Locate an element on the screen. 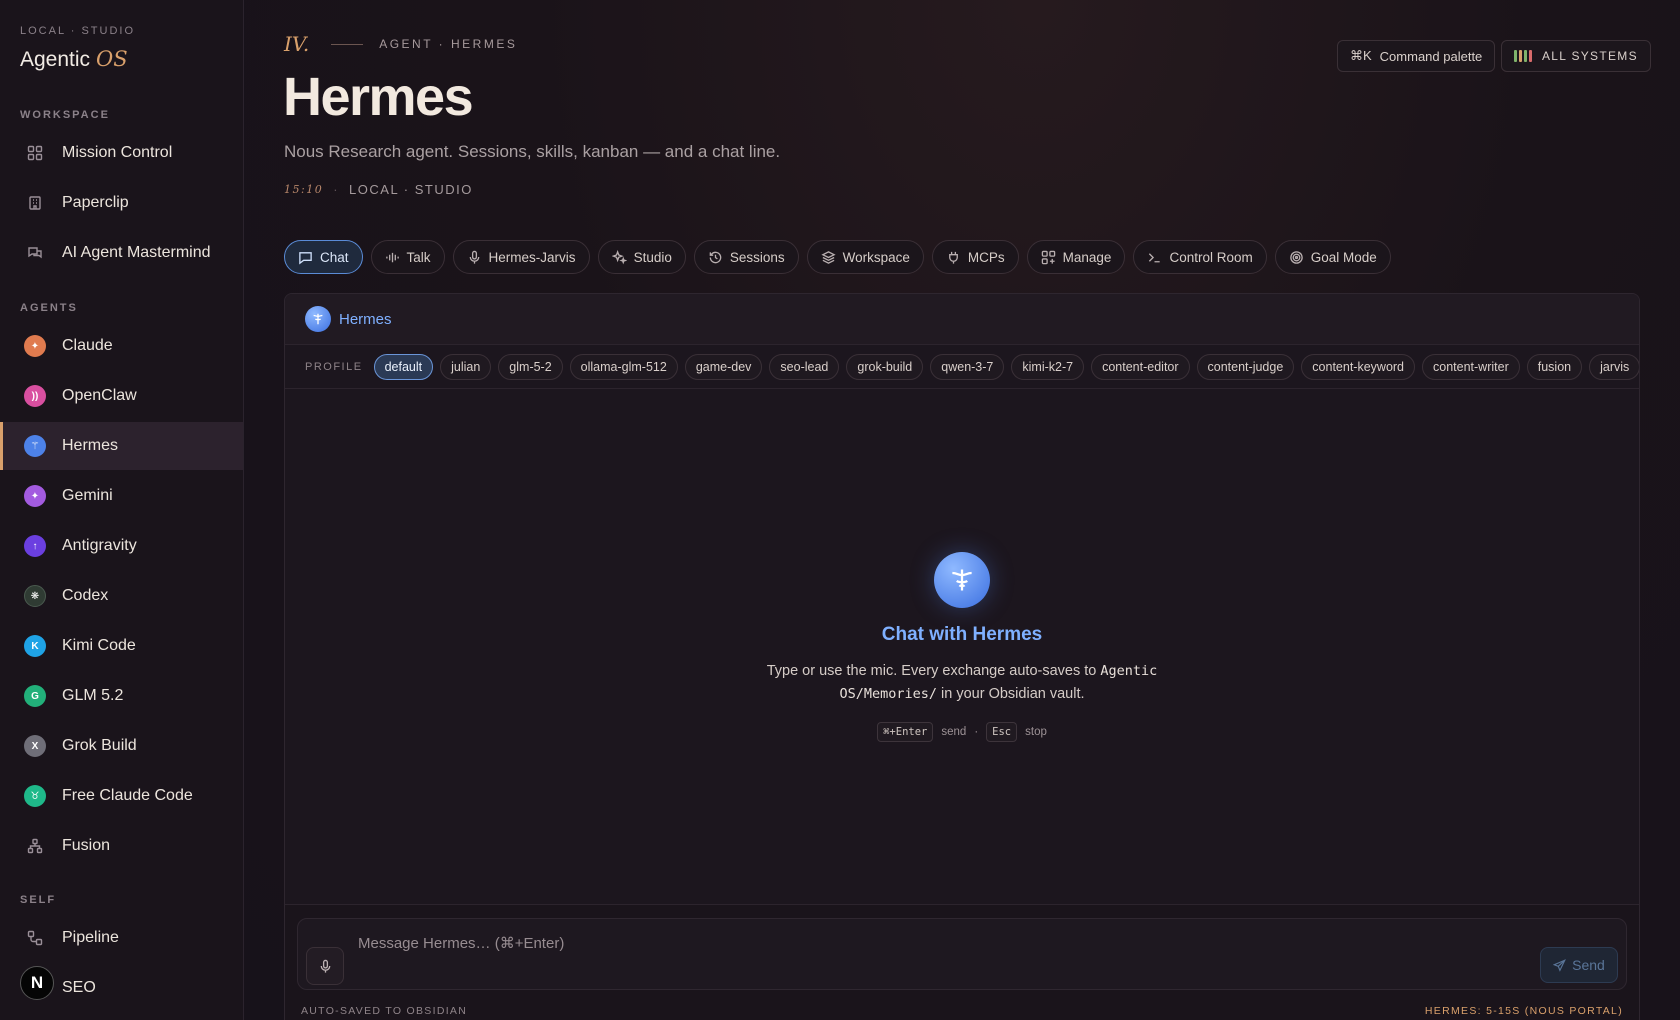 This screenshot has height=1020, width=1680. profile-chip: glm-5-2 is located at coordinates (530, 366).